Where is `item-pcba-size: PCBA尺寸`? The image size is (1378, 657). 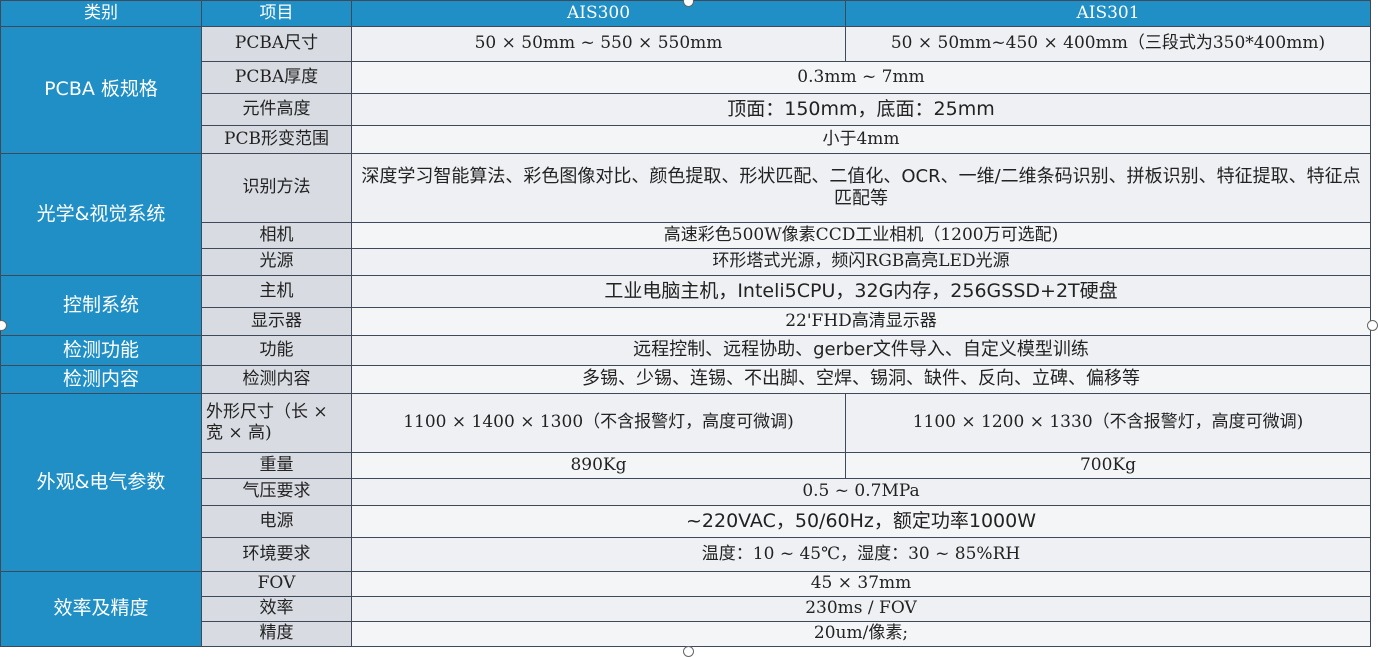
item-pcba-size: PCBA尺寸 is located at coordinates (276, 44).